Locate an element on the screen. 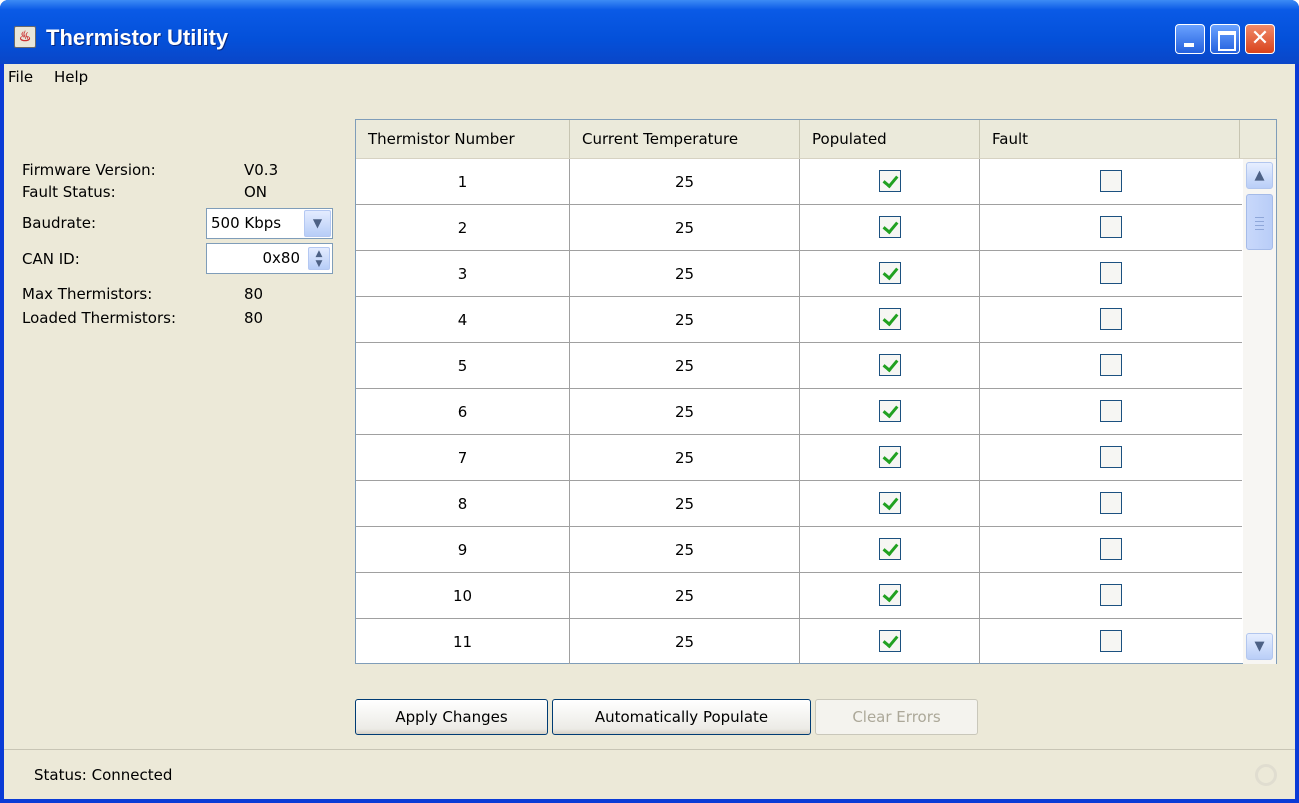 The image size is (1299, 803). thermistor-number-cell: 11 is located at coordinates (463, 641).